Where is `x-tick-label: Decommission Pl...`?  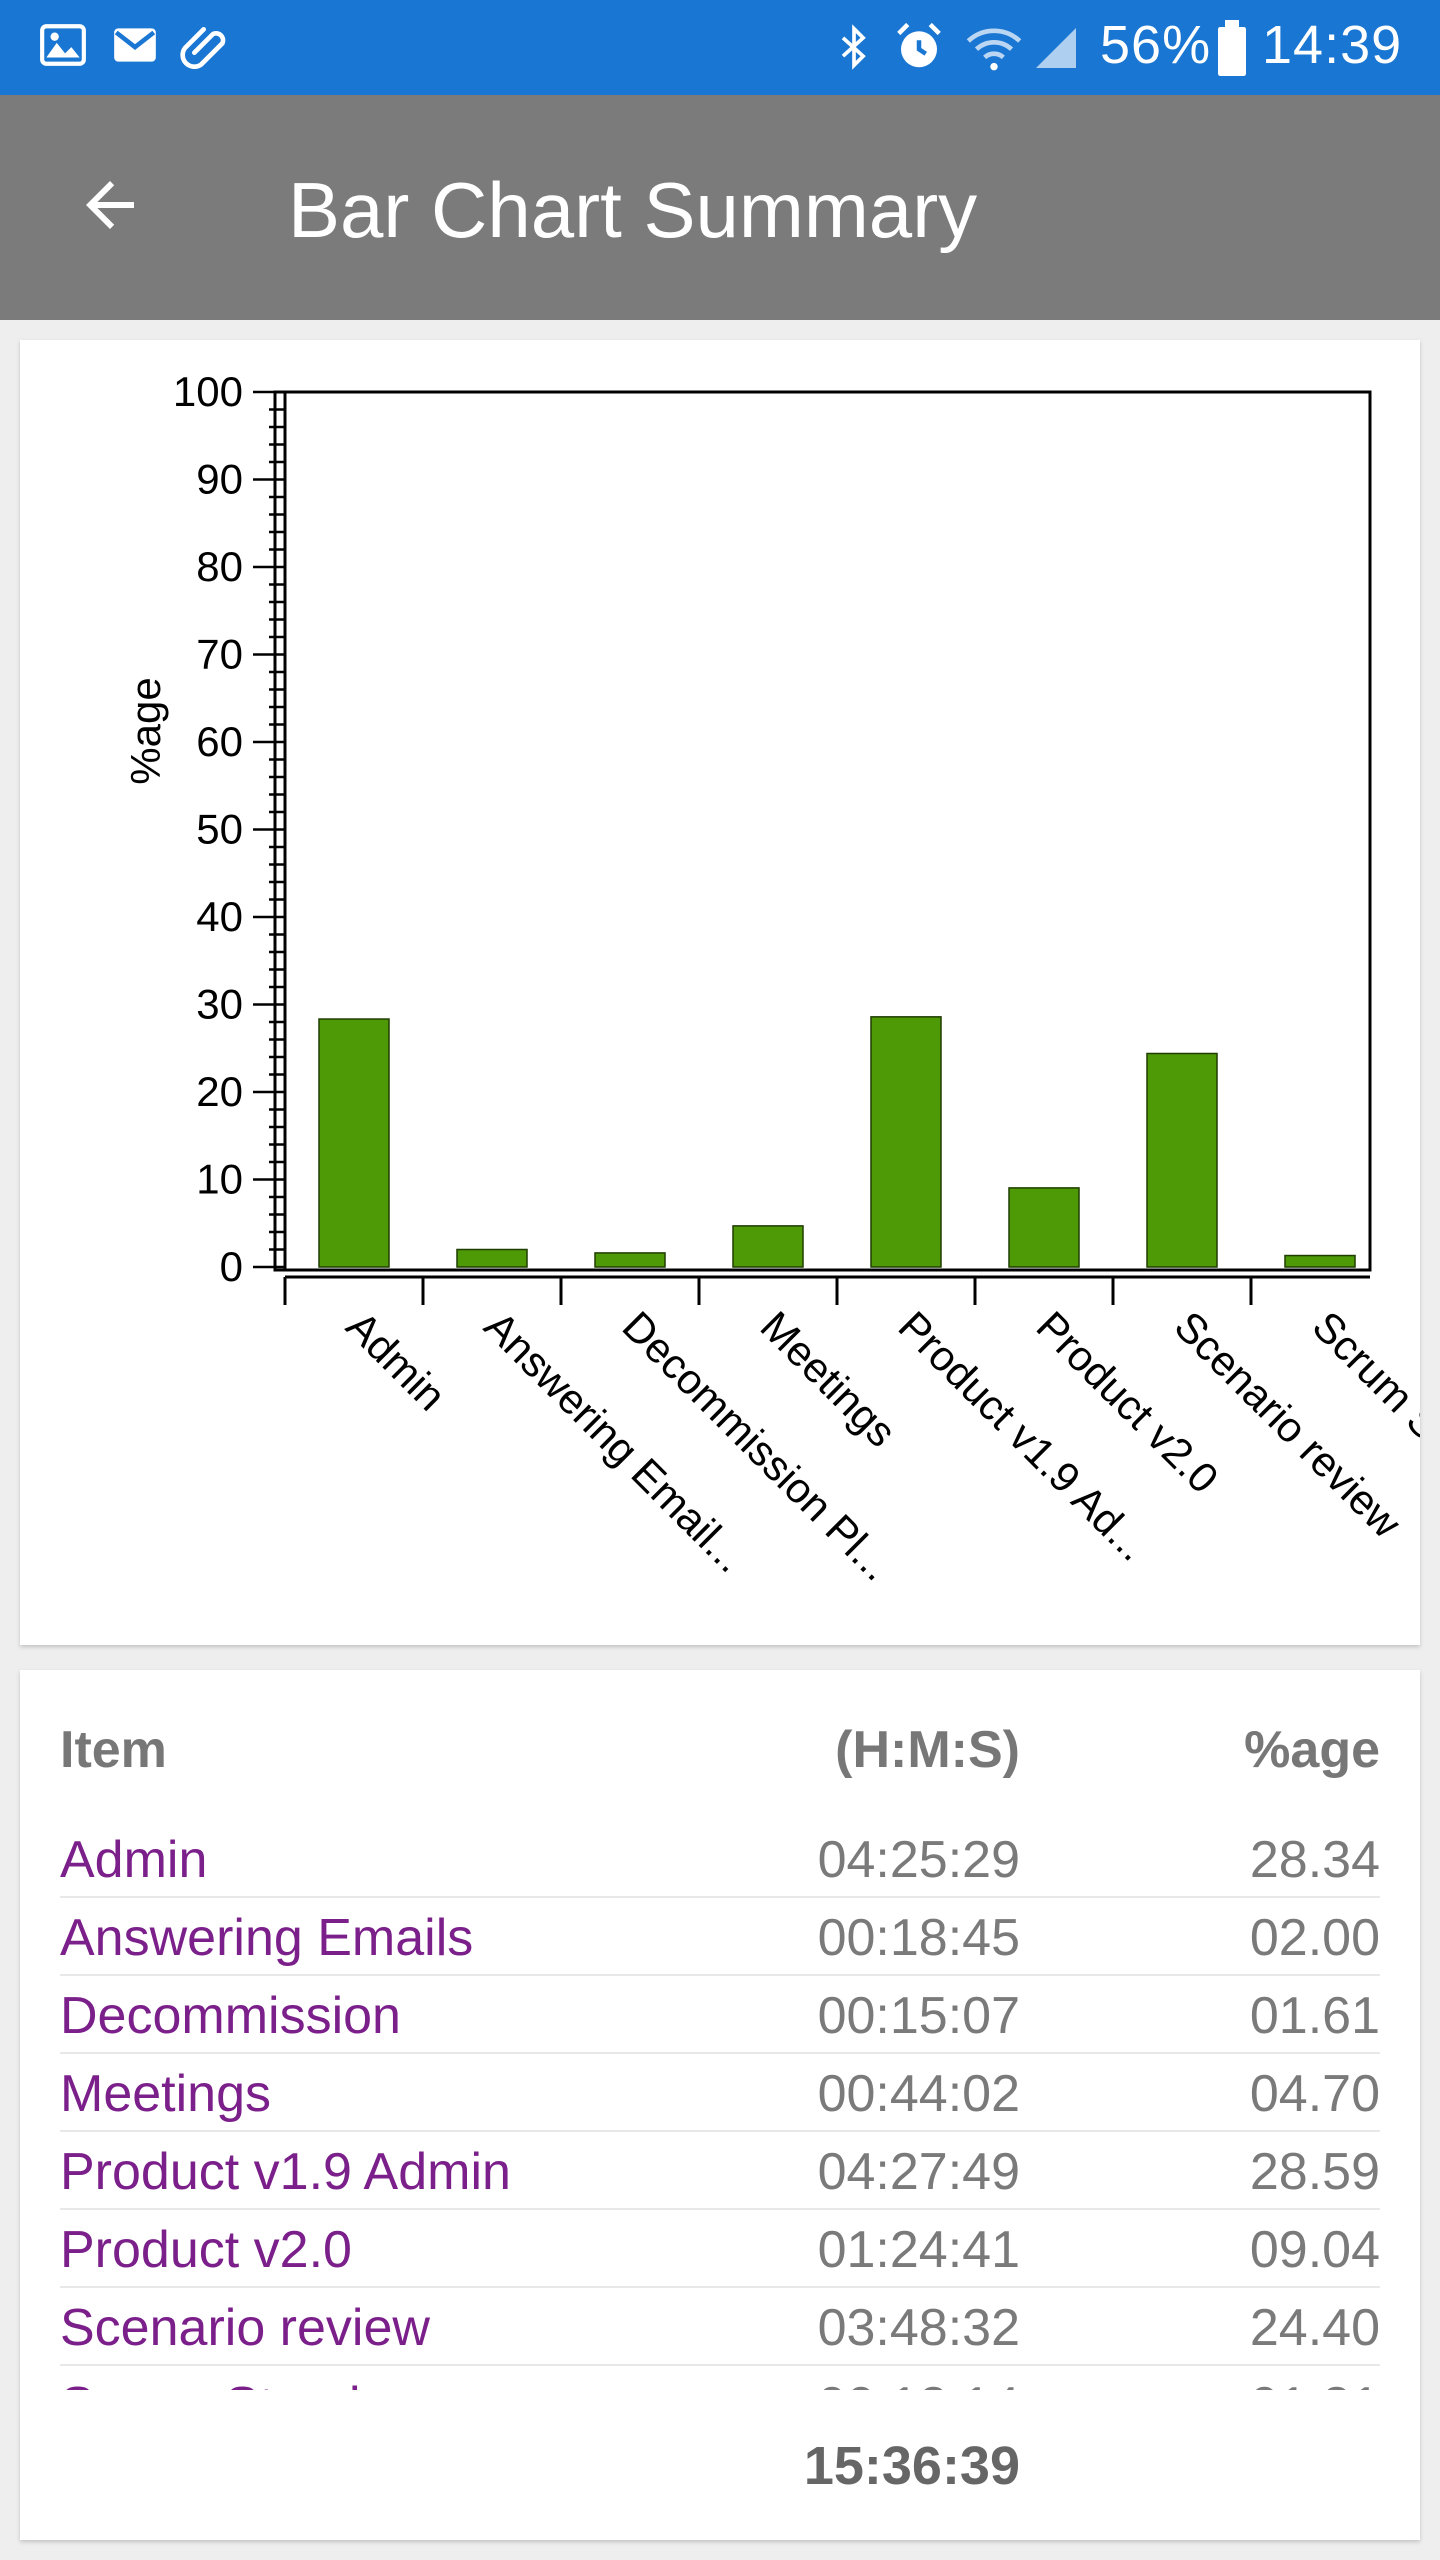
x-tick-label: Decommission Pl... is located at coordinates (757, 1445).